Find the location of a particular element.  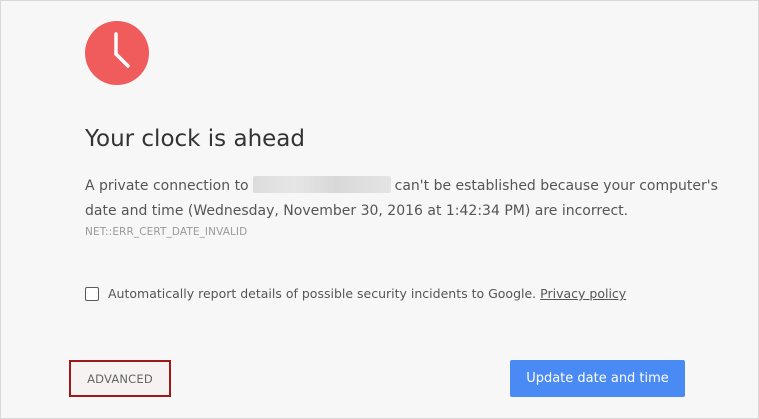

redacted-hostname is located at coordinates (321, 184).